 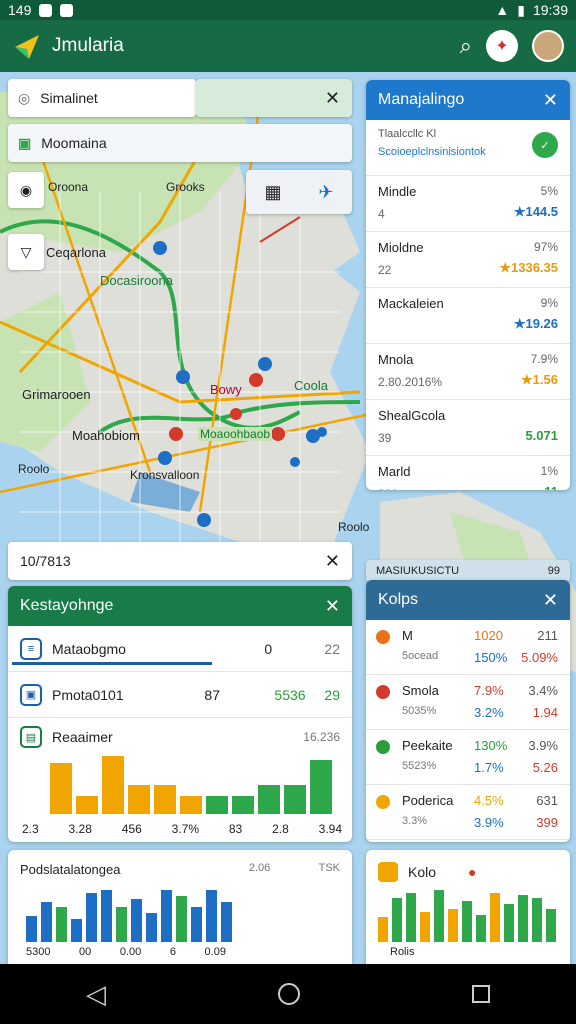 I want to click on kolps-close-icon: ✕, so click(x=550, y=600).